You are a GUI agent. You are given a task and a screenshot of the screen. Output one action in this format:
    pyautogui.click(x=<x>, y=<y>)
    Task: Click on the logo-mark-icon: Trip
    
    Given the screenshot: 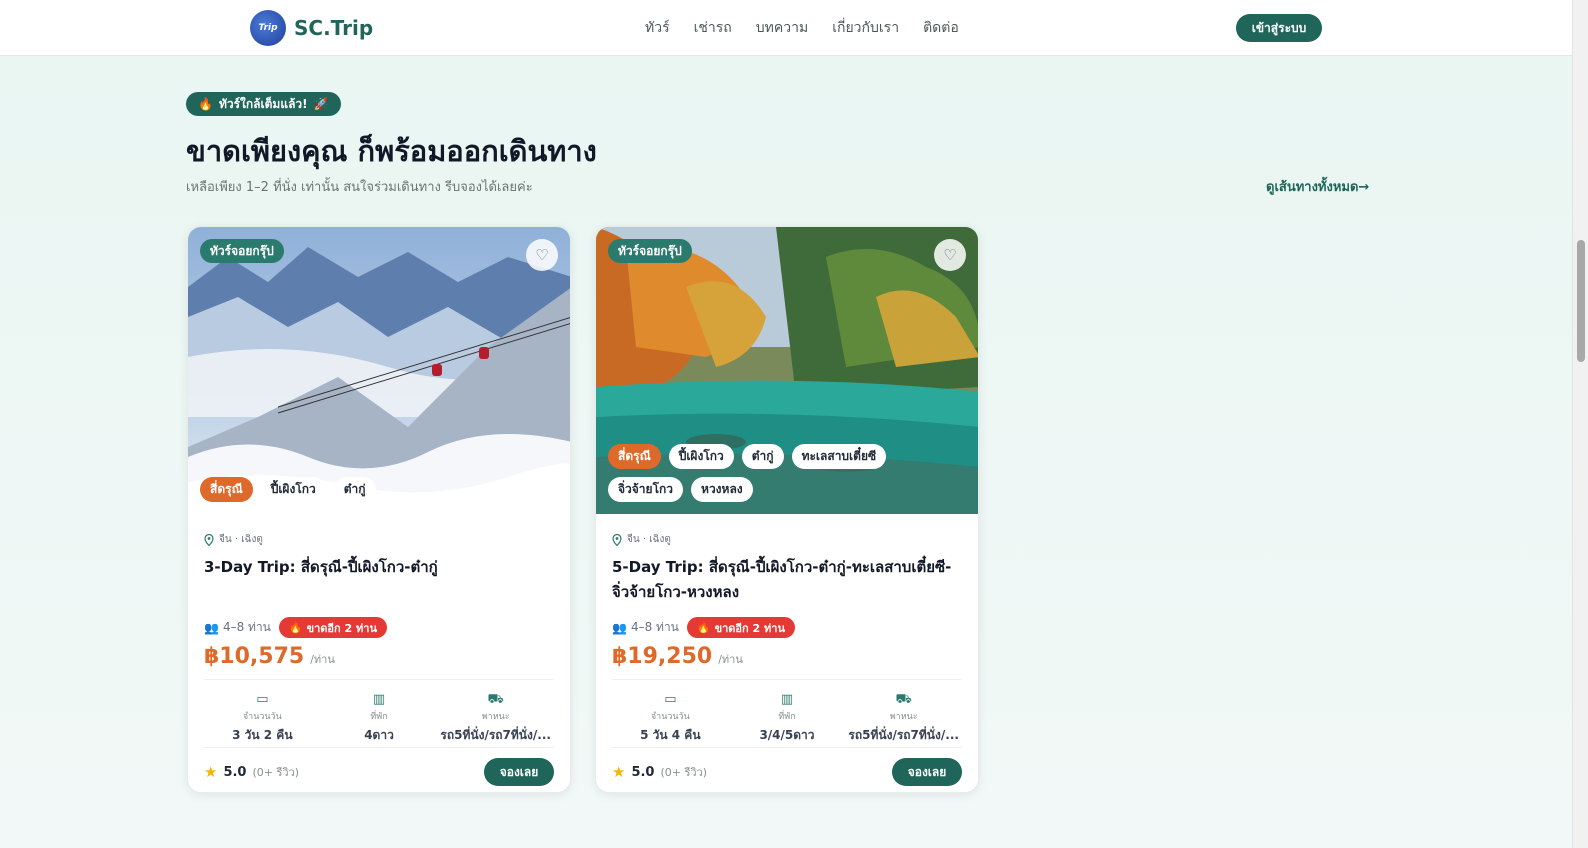 What is the action you would take?
    pyautogui.click(x=268, y=28)
    